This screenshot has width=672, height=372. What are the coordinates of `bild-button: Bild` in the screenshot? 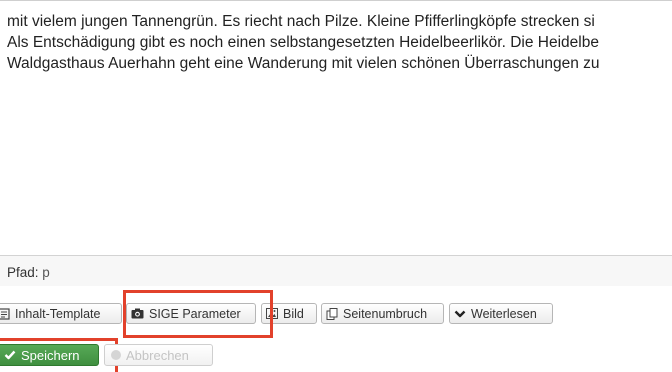 It's located at (289, 313).